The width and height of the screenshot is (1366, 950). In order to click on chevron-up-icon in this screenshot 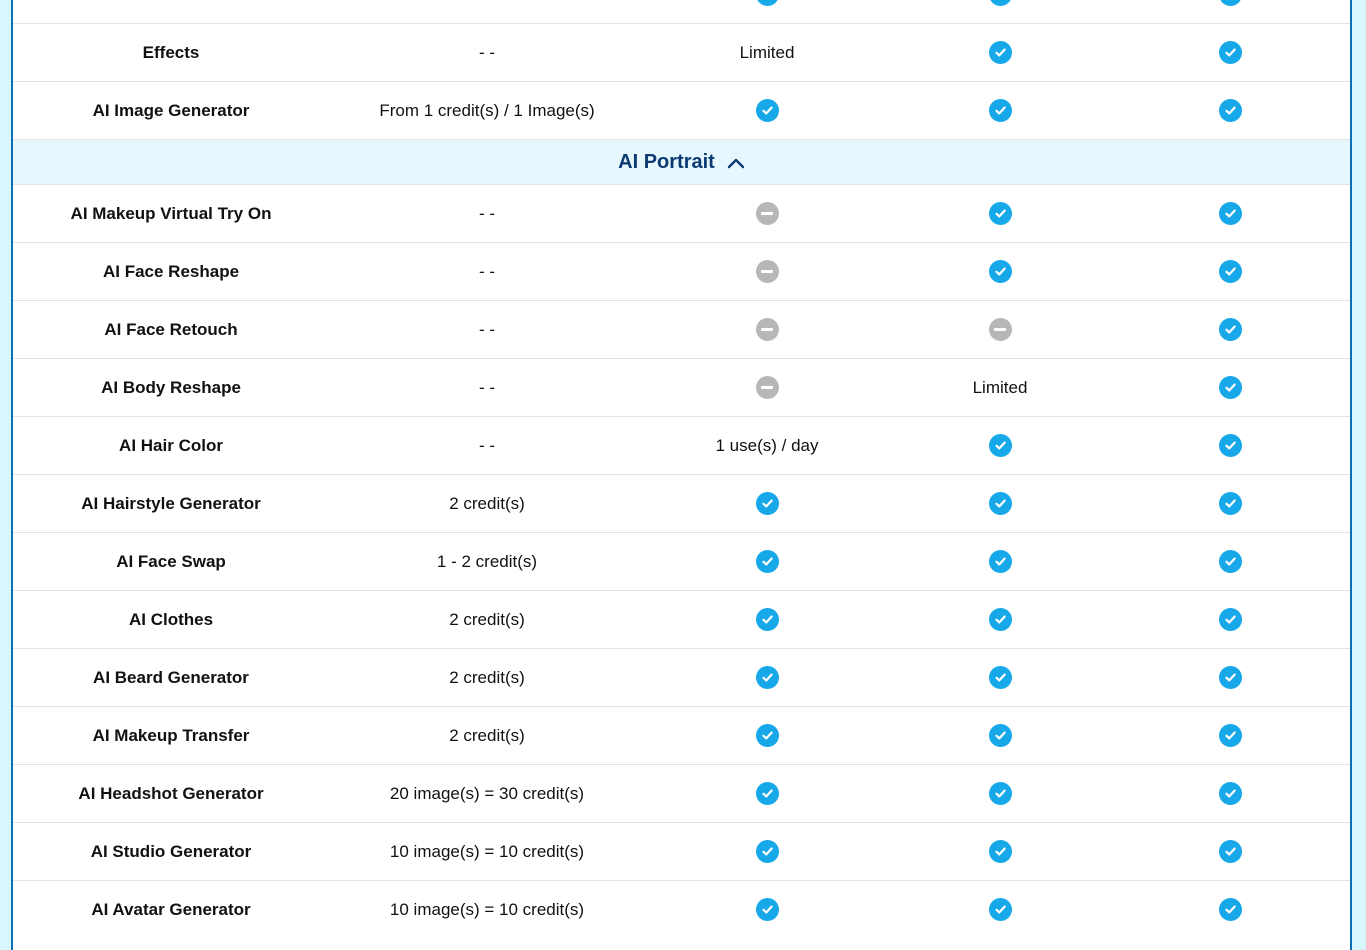, I will do `click(736, 163)`.